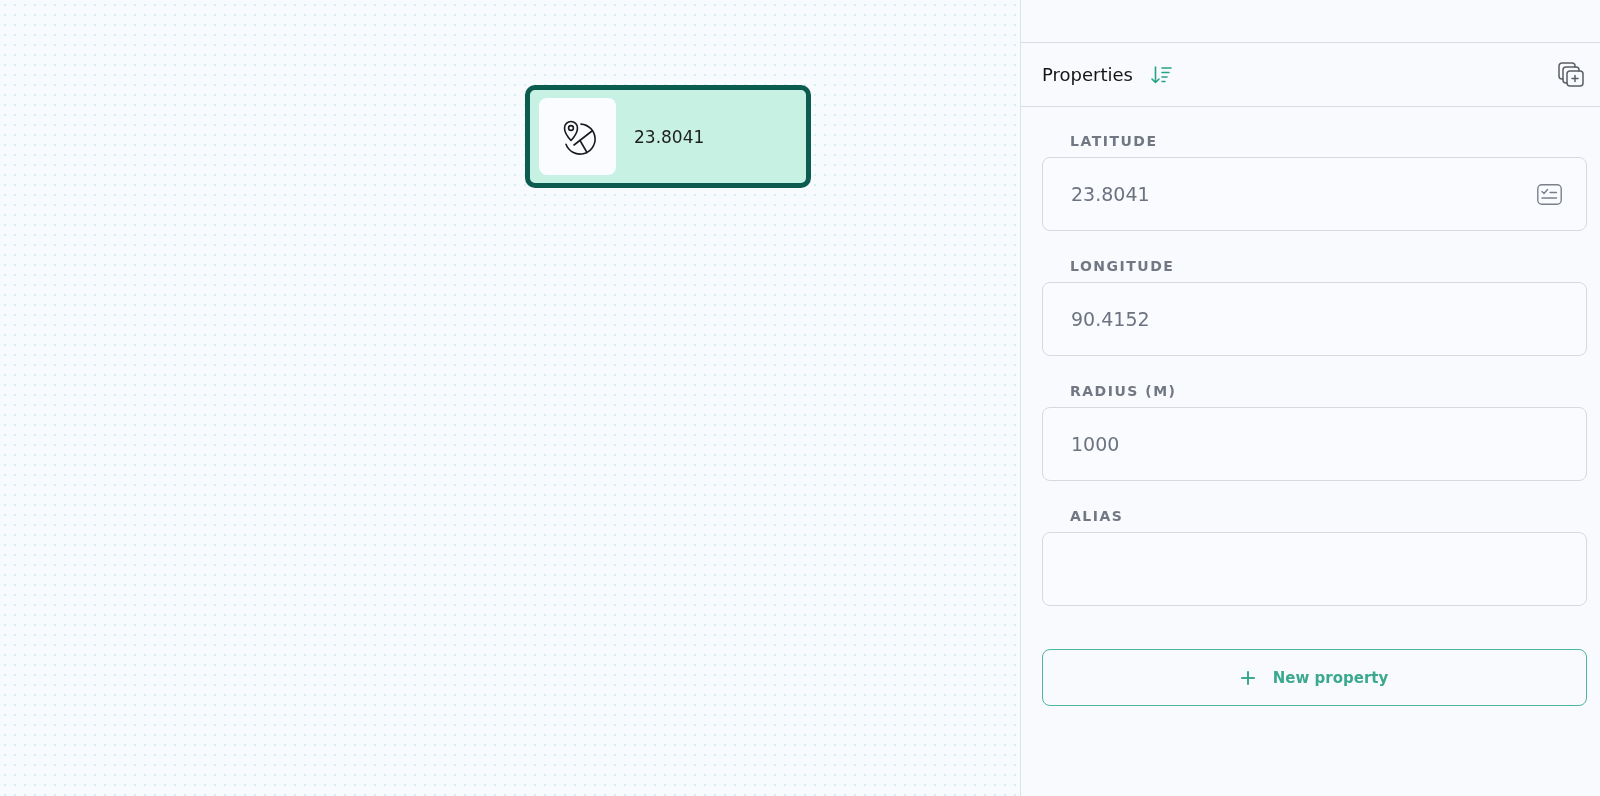 The image size is (1600, 796). I want to click on field-label: RADIUS (M), so click(1123, 391).